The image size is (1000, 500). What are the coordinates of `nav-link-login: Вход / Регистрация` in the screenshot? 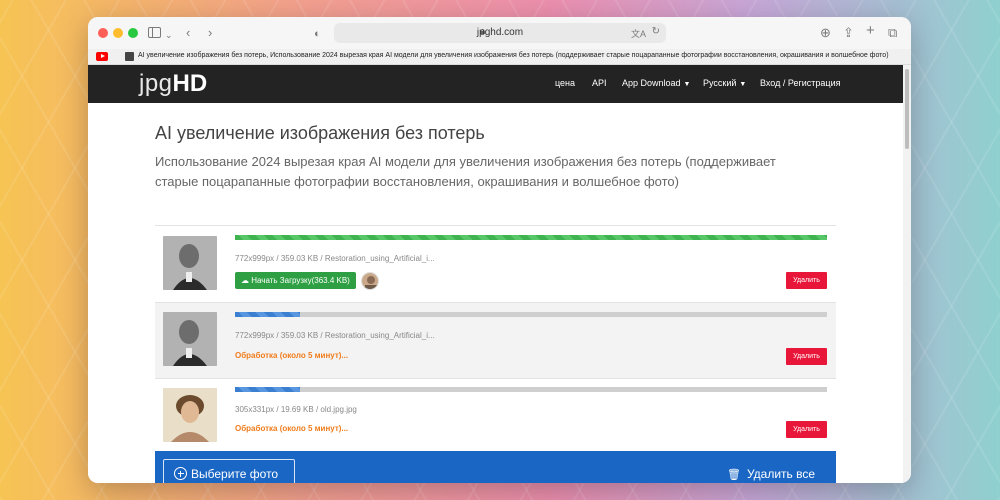 It's located at (800, 83).